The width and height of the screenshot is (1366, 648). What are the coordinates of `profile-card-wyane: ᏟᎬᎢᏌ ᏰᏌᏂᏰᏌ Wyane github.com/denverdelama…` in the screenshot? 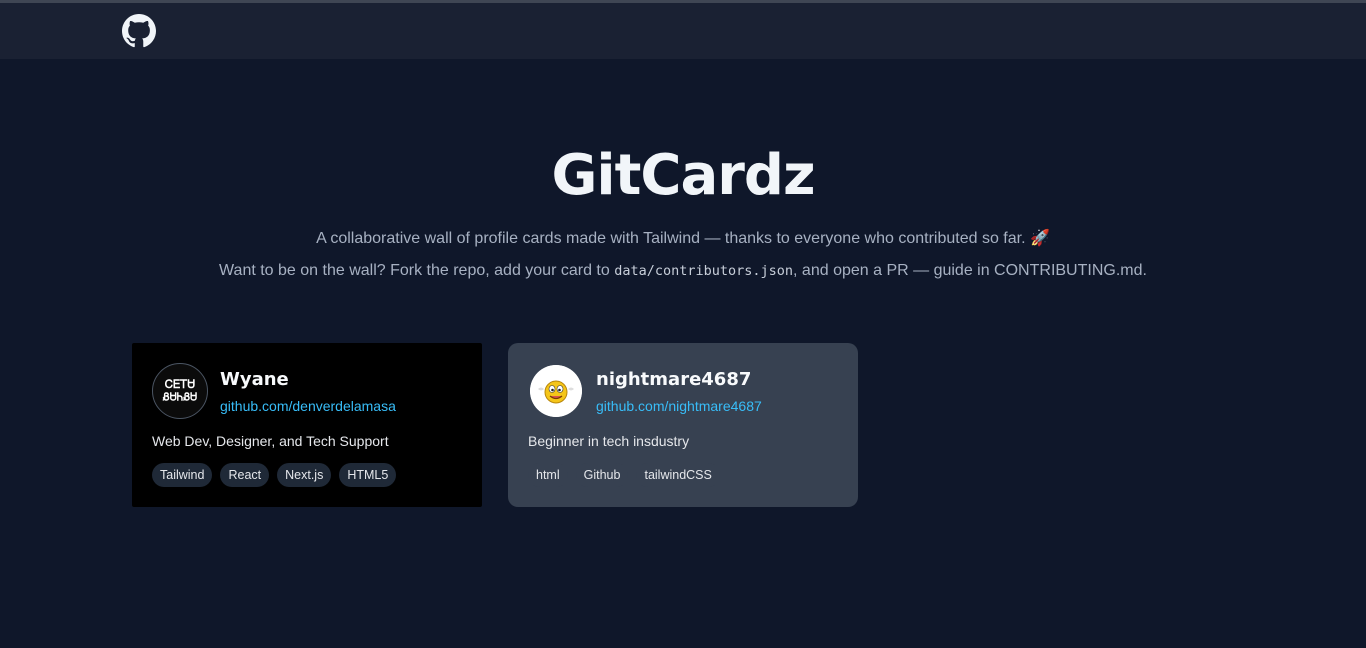 It's located at (307, 425).